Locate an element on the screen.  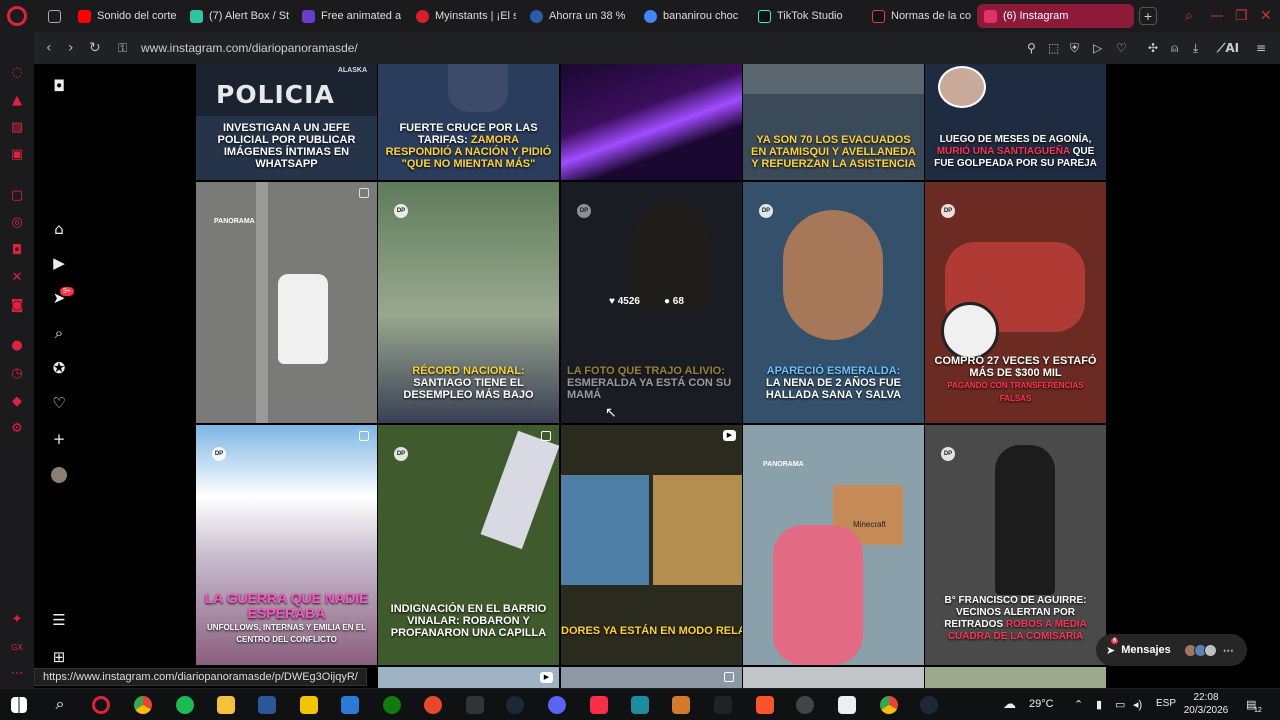
tab-switcher-icon is located at coordinates (55, 16).